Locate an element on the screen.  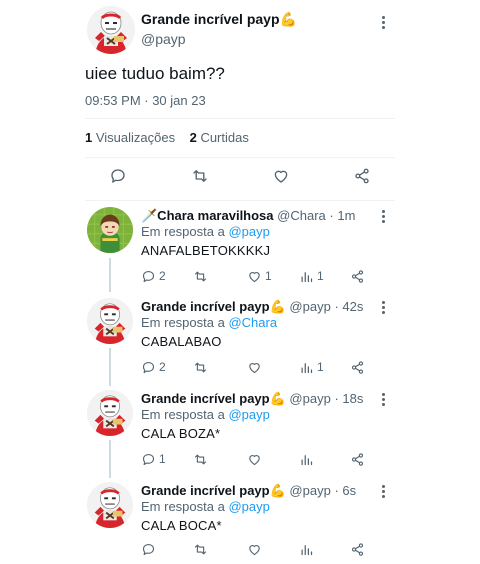
reply-time: 6s is located at coordinates (349, 490).